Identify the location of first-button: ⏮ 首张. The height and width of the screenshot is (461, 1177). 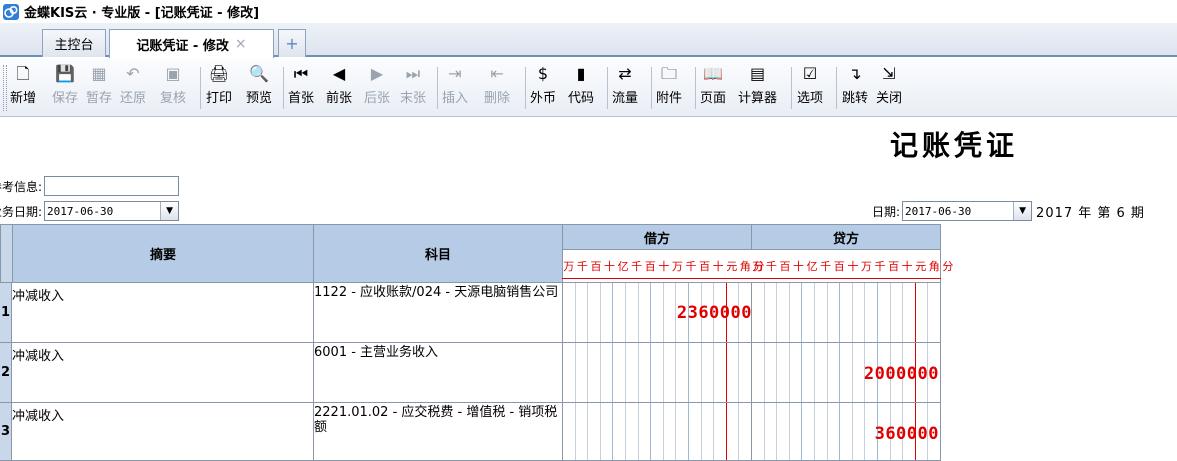
(301, 88).